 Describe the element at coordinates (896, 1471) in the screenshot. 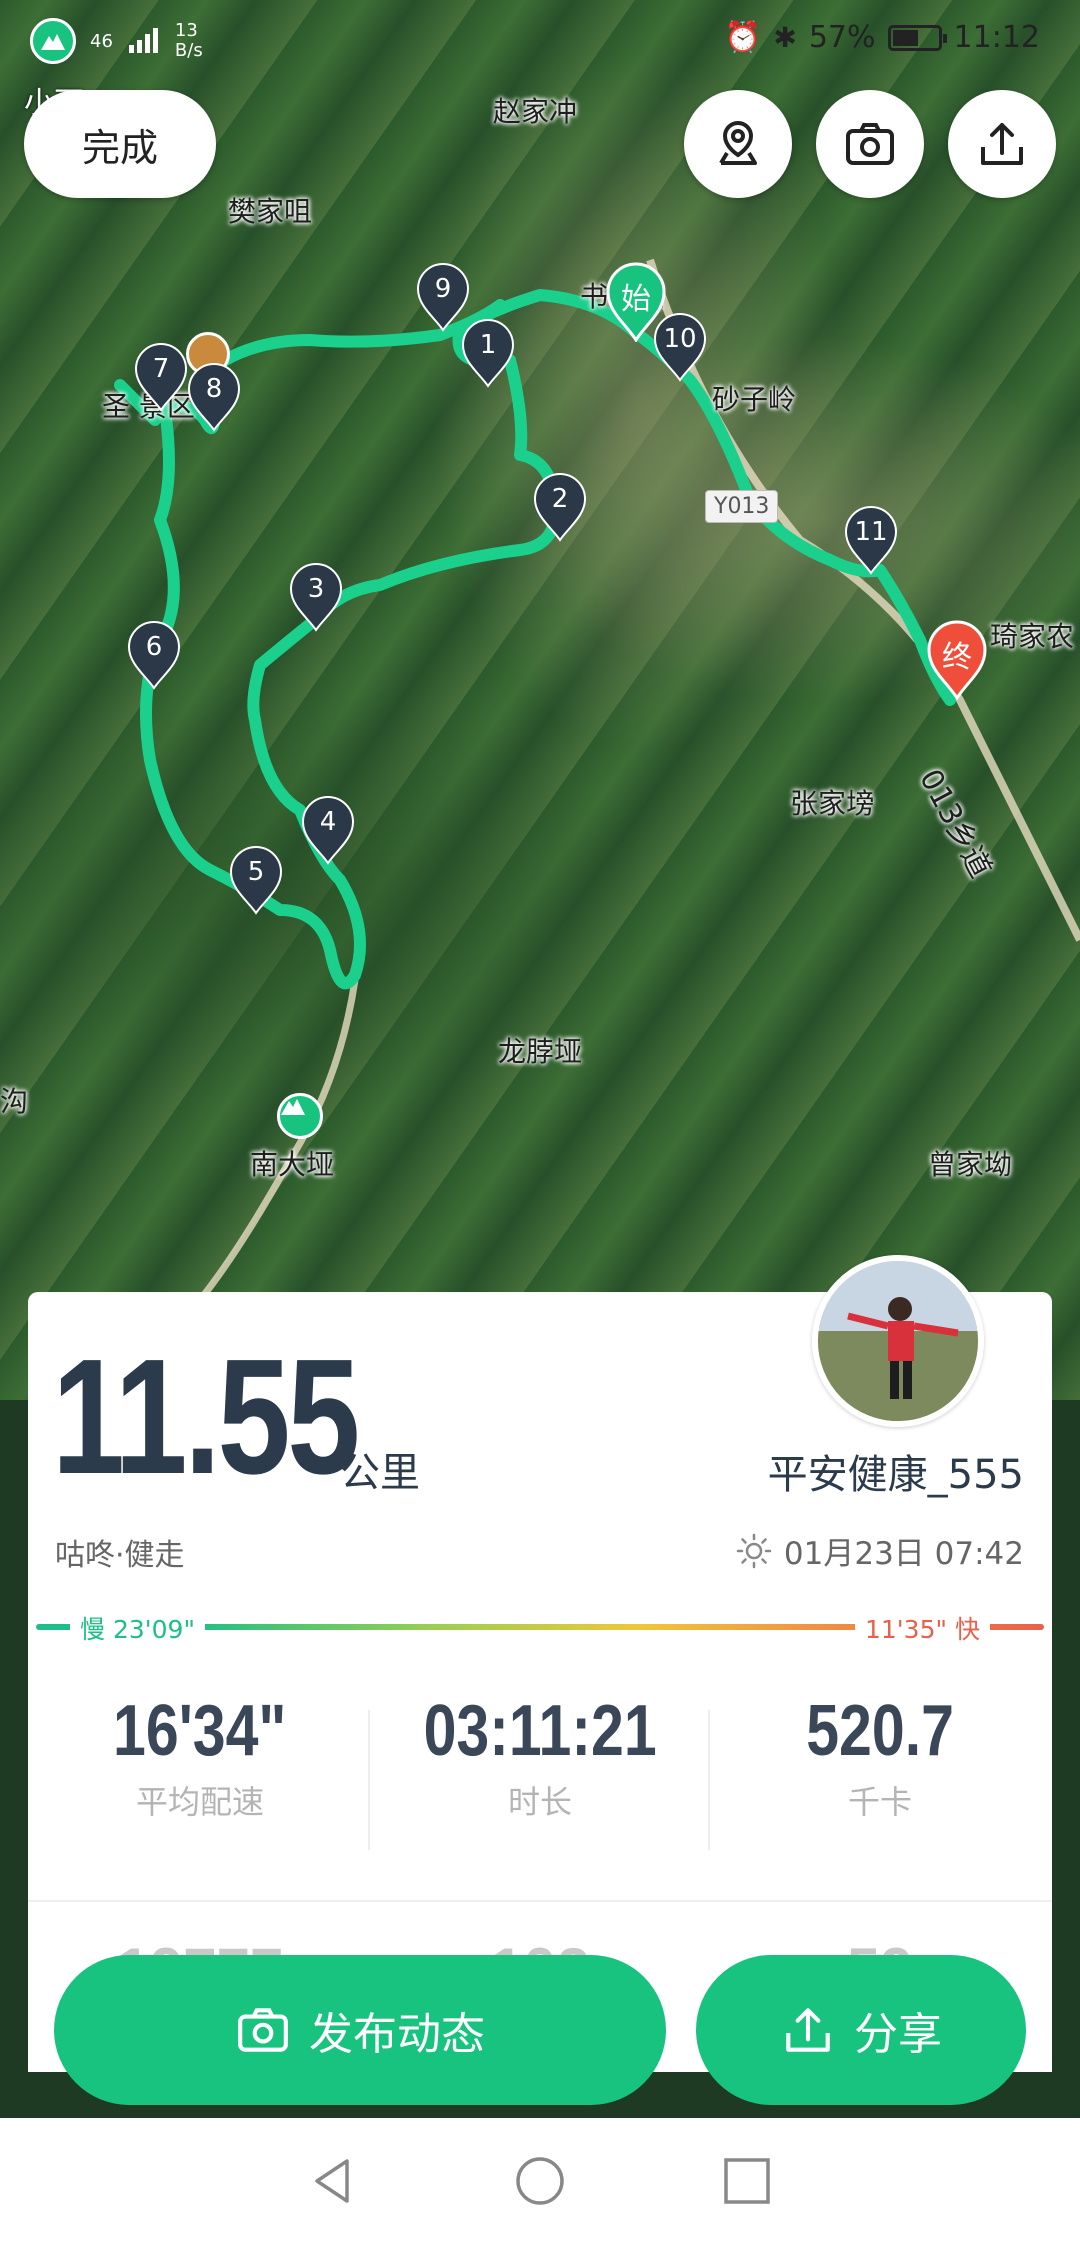

I see `username: 平安健康_555` at that location.